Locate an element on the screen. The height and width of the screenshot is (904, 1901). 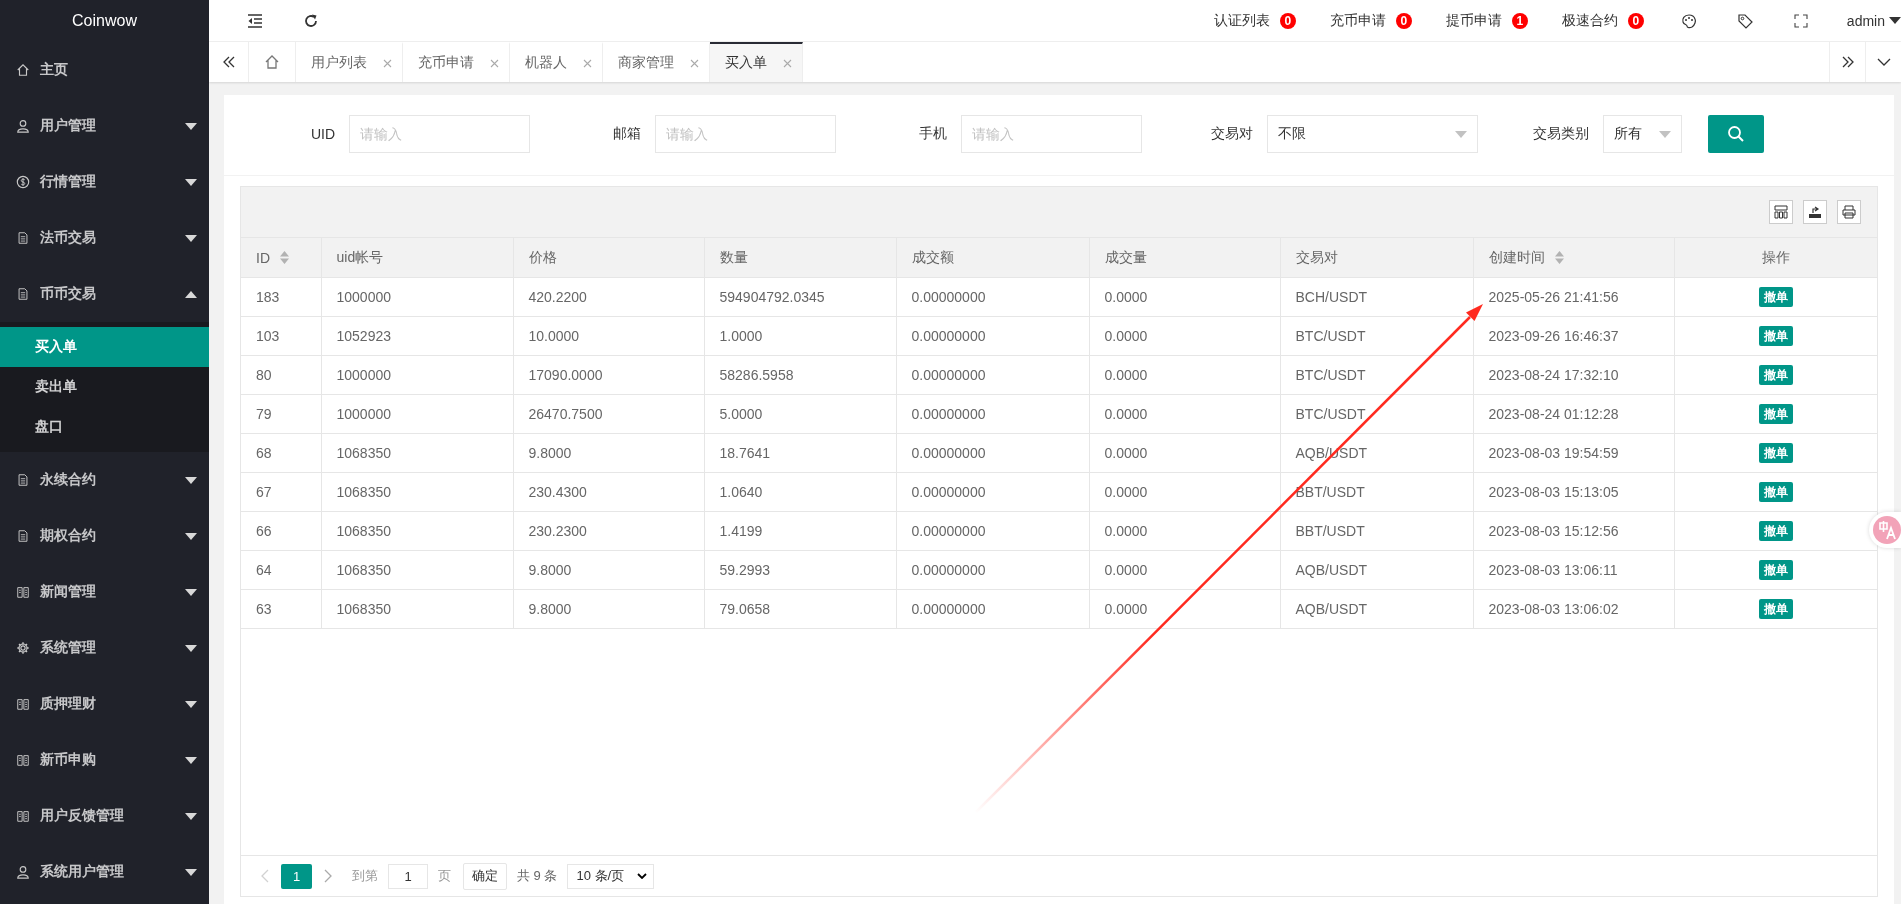
page-size-select: 10 条/页 is located at coordinates (611, 876).